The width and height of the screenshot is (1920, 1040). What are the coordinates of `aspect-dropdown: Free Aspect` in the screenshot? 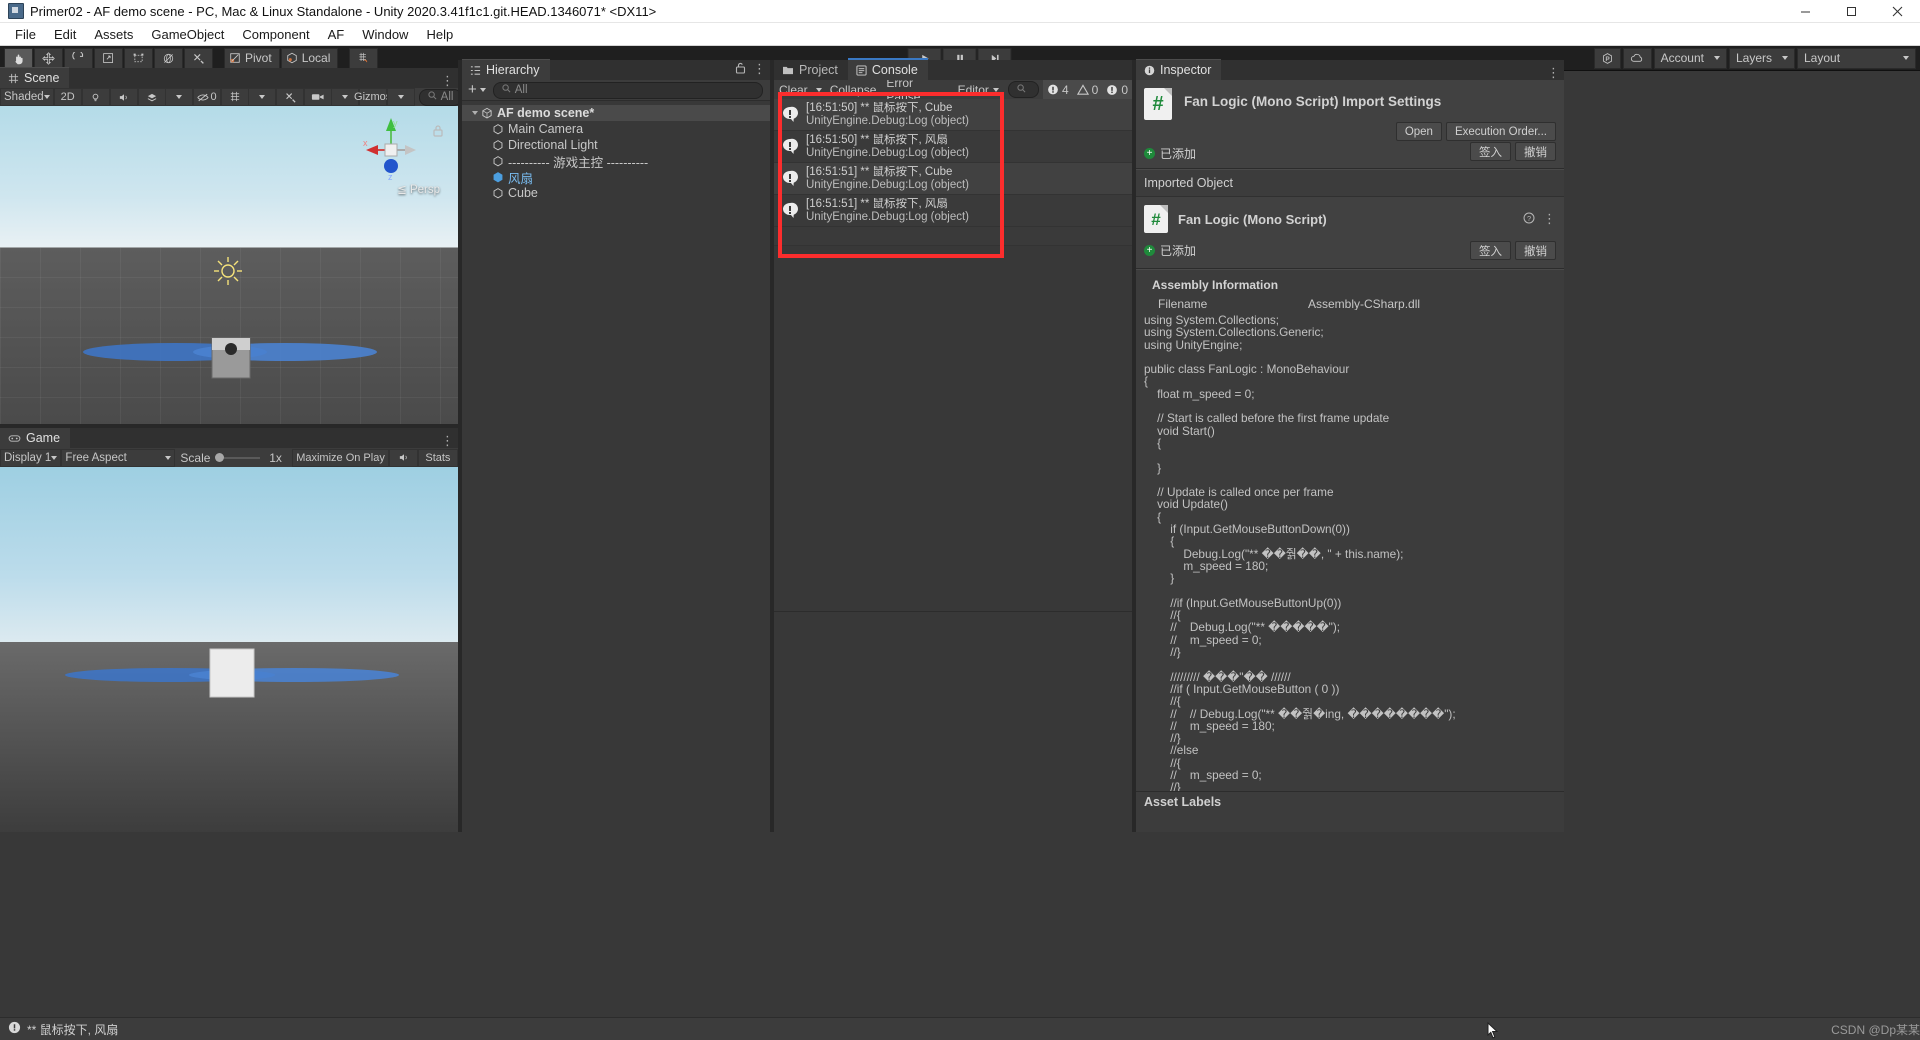 It's located at (118, 457).